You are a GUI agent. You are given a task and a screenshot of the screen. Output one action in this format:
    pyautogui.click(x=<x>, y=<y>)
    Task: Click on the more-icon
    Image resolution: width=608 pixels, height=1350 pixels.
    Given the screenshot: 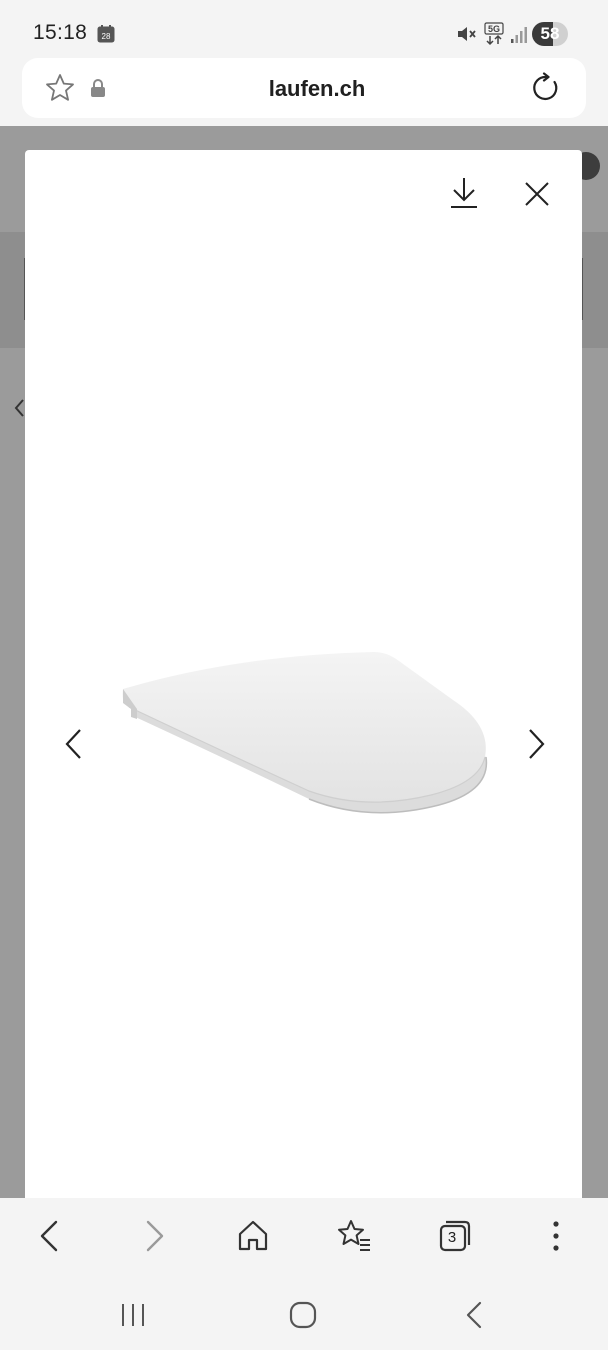 What is the action you would take?
    pyautogui.click(x=556, y=1236)
    